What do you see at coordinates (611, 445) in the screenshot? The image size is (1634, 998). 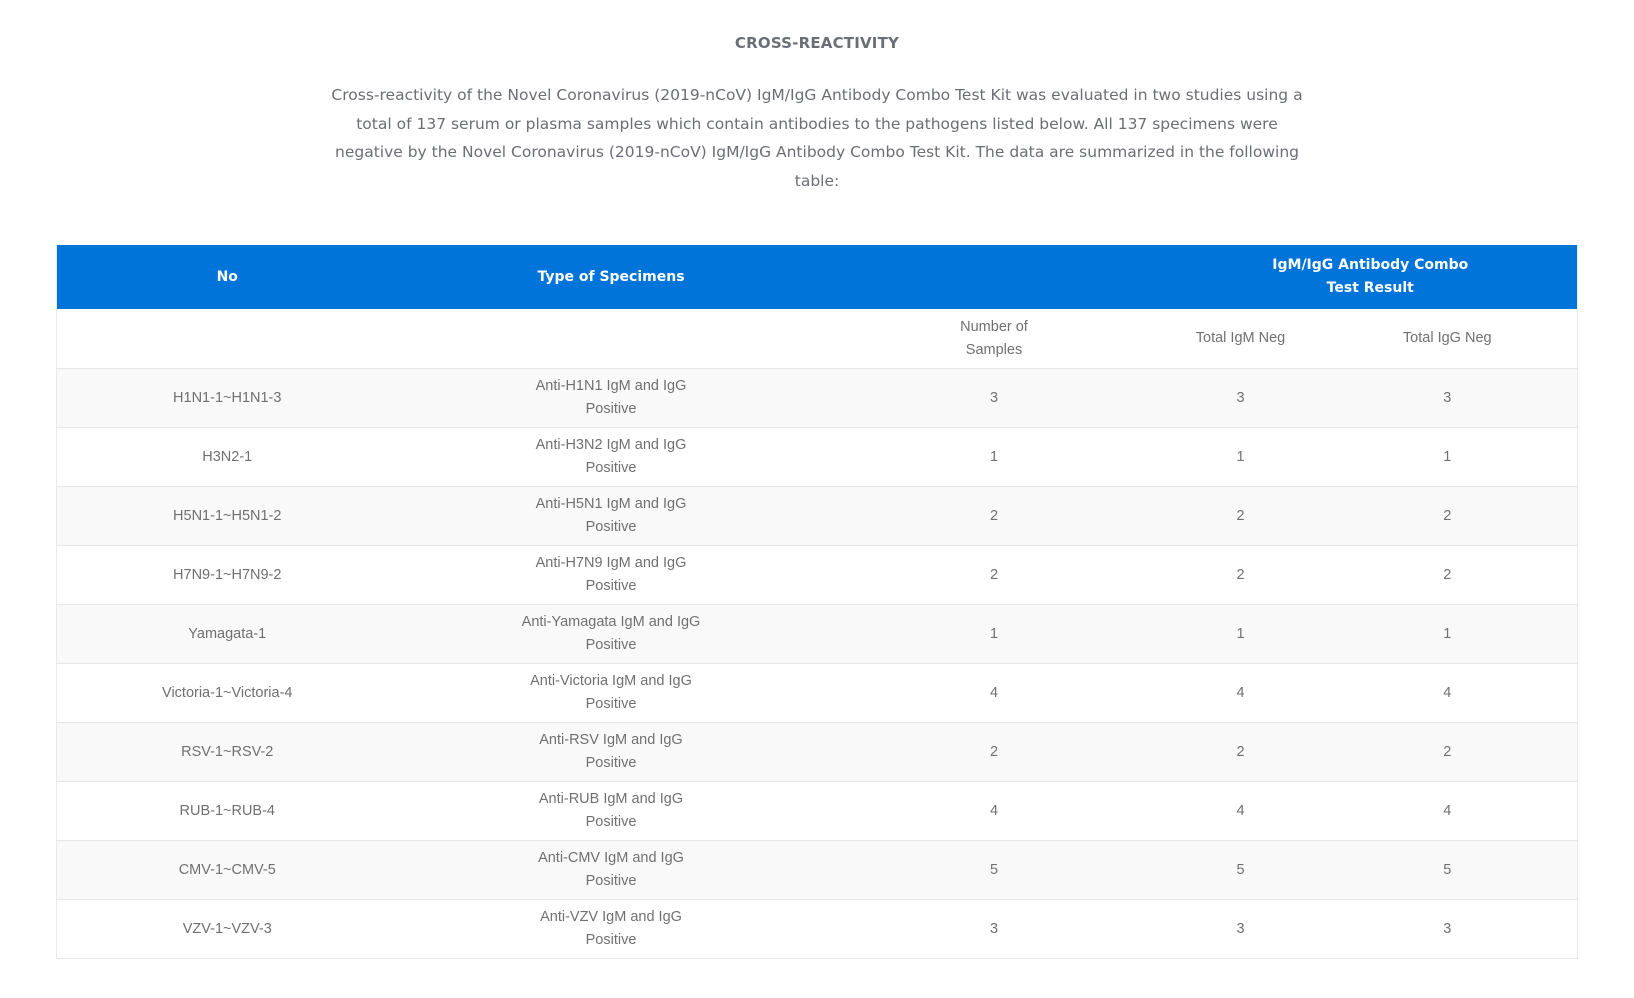 I see `cell-type-line1: Anti-H3N2 IgM and IgG` at bounding box center [611, 445].